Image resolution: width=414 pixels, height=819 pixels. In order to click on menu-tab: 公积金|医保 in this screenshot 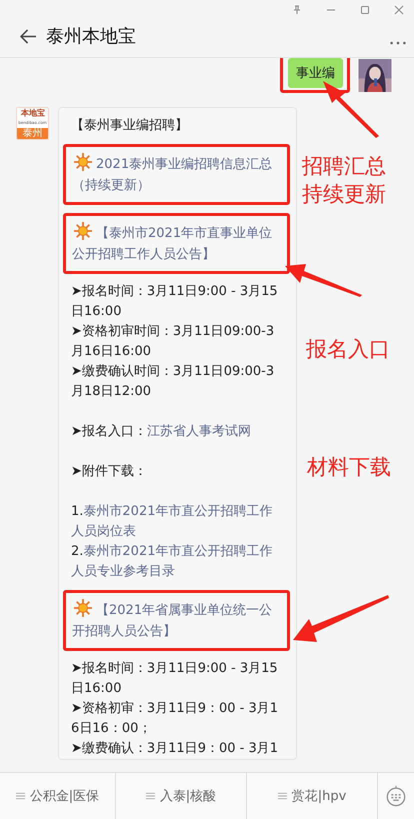, I will do `click(58, 796)`.